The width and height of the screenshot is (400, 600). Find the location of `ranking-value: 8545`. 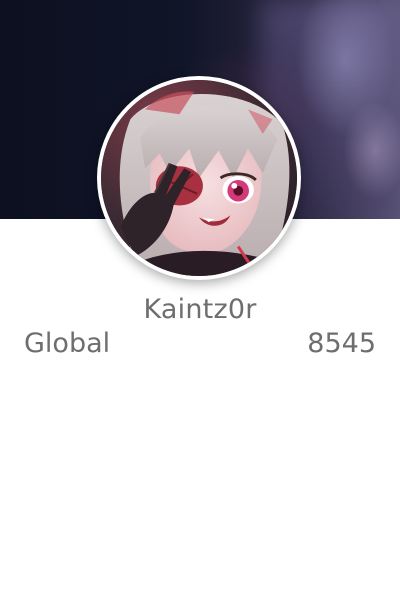

ranking-value: 8545 is located at coordinates (341, 343).